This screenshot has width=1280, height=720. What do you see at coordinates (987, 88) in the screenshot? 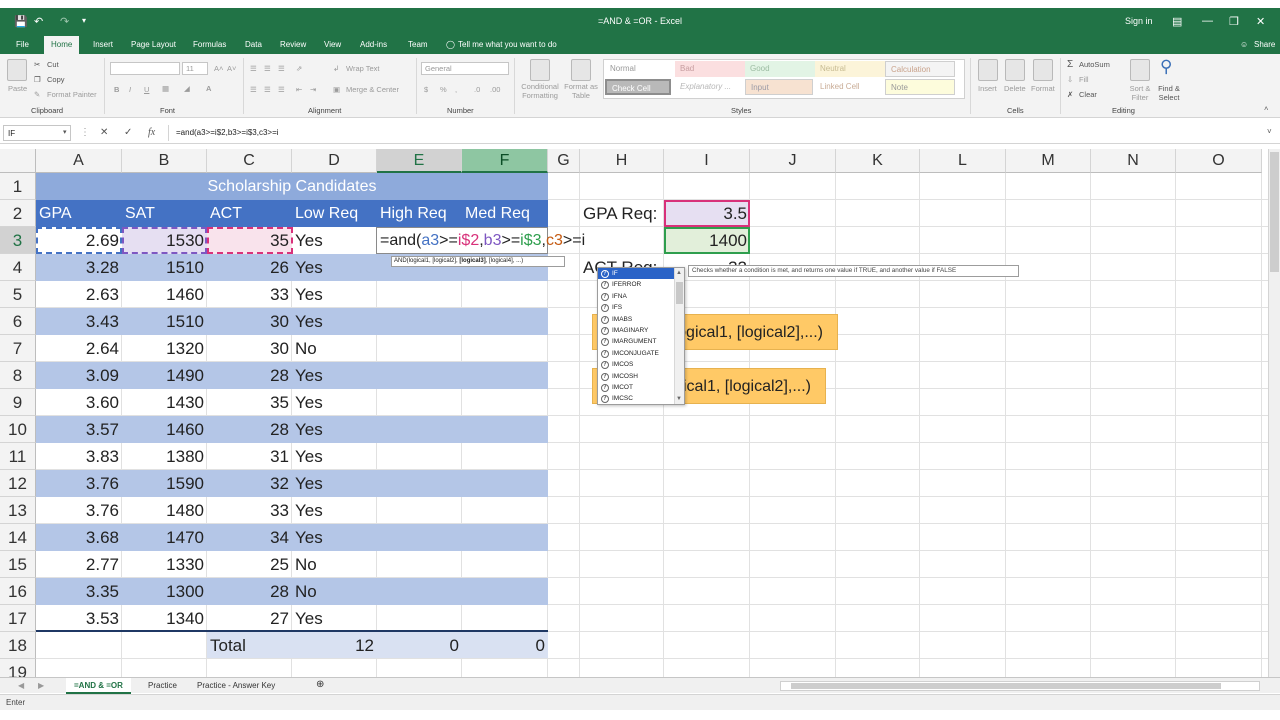
I see `insert-cells-button: Insert` at bounding box center [987, 88].